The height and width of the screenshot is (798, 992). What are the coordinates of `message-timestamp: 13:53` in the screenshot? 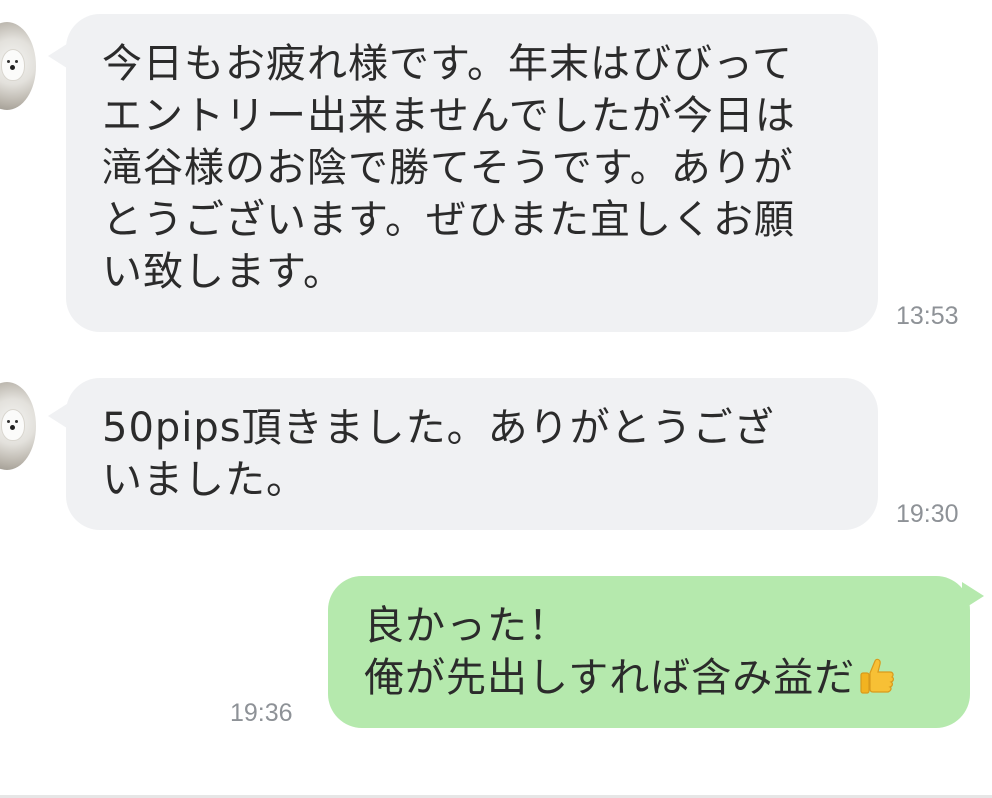 It's located at (927, 316).